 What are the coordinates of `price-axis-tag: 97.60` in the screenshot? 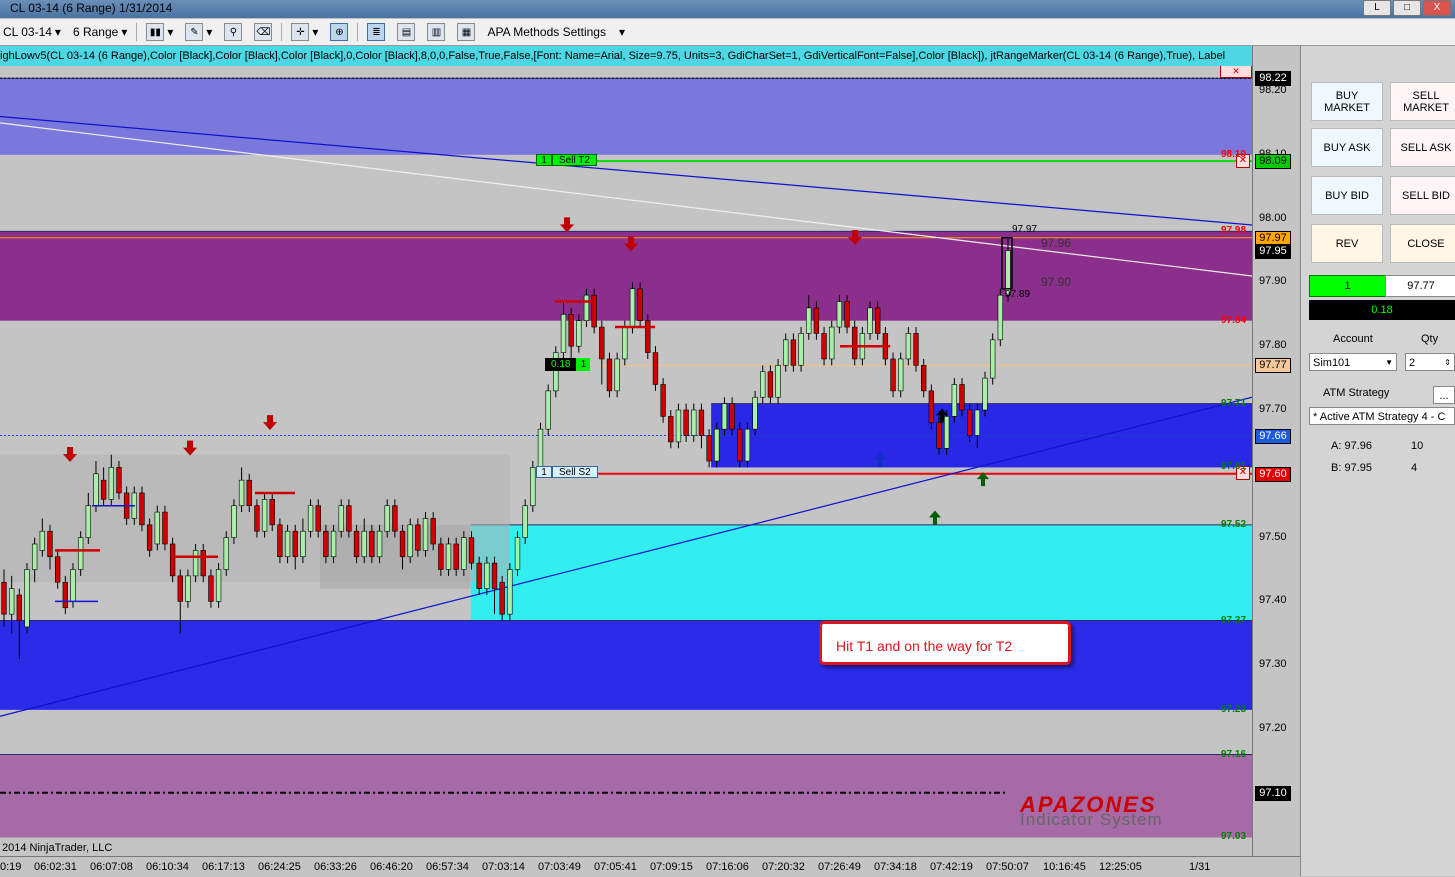 It's located at (1273, 474).